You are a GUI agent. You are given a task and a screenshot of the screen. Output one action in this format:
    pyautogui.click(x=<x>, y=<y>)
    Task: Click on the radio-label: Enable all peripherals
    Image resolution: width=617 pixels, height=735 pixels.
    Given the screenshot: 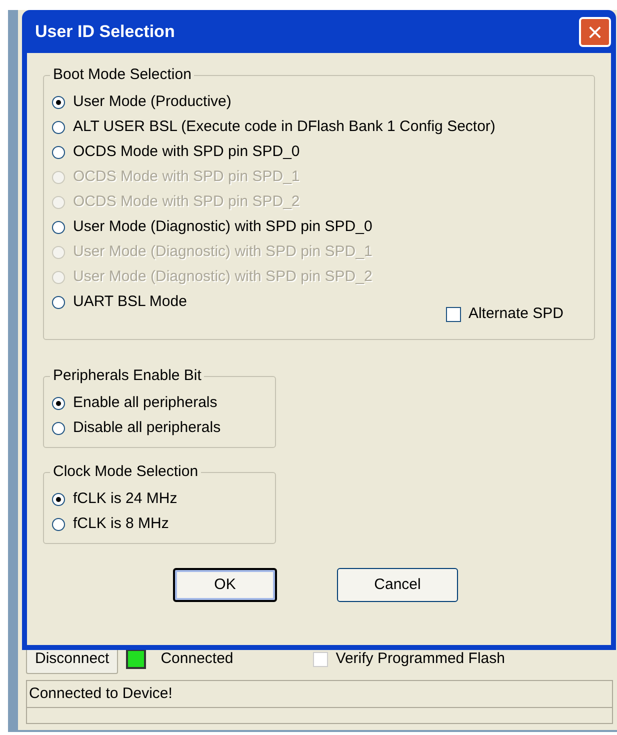 What is the action you would take?
    pyautogui.click(x=145, y=403)
    